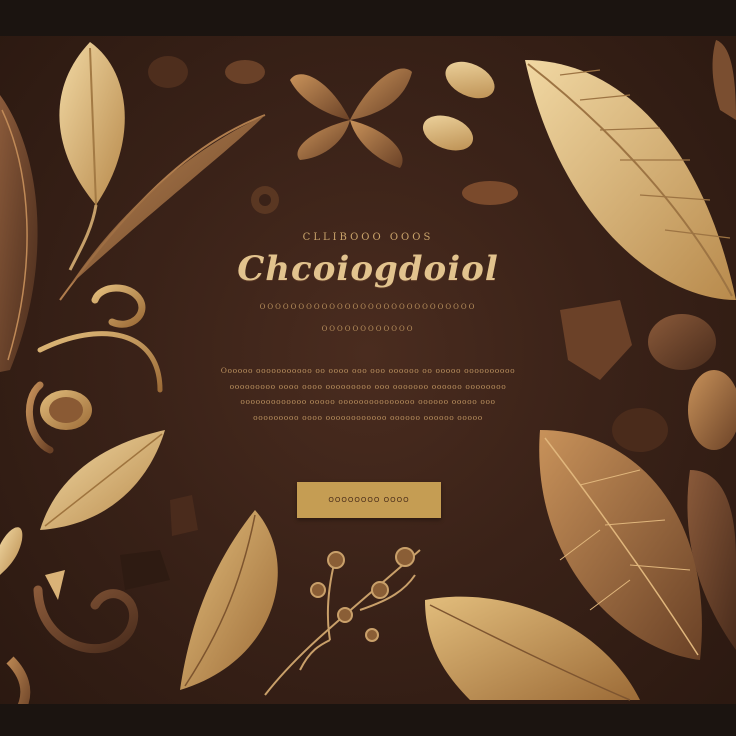  What do you see at coordinates (368, 720) in the screenshot?
I see `bottom-letterbox` at bounding box center [368, 720].